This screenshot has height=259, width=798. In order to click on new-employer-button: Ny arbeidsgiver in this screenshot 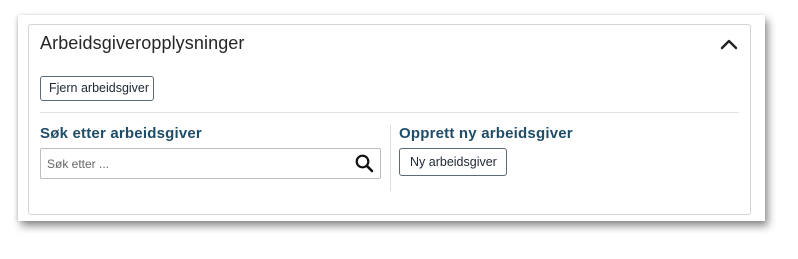, I will do `click(453, 162)`.